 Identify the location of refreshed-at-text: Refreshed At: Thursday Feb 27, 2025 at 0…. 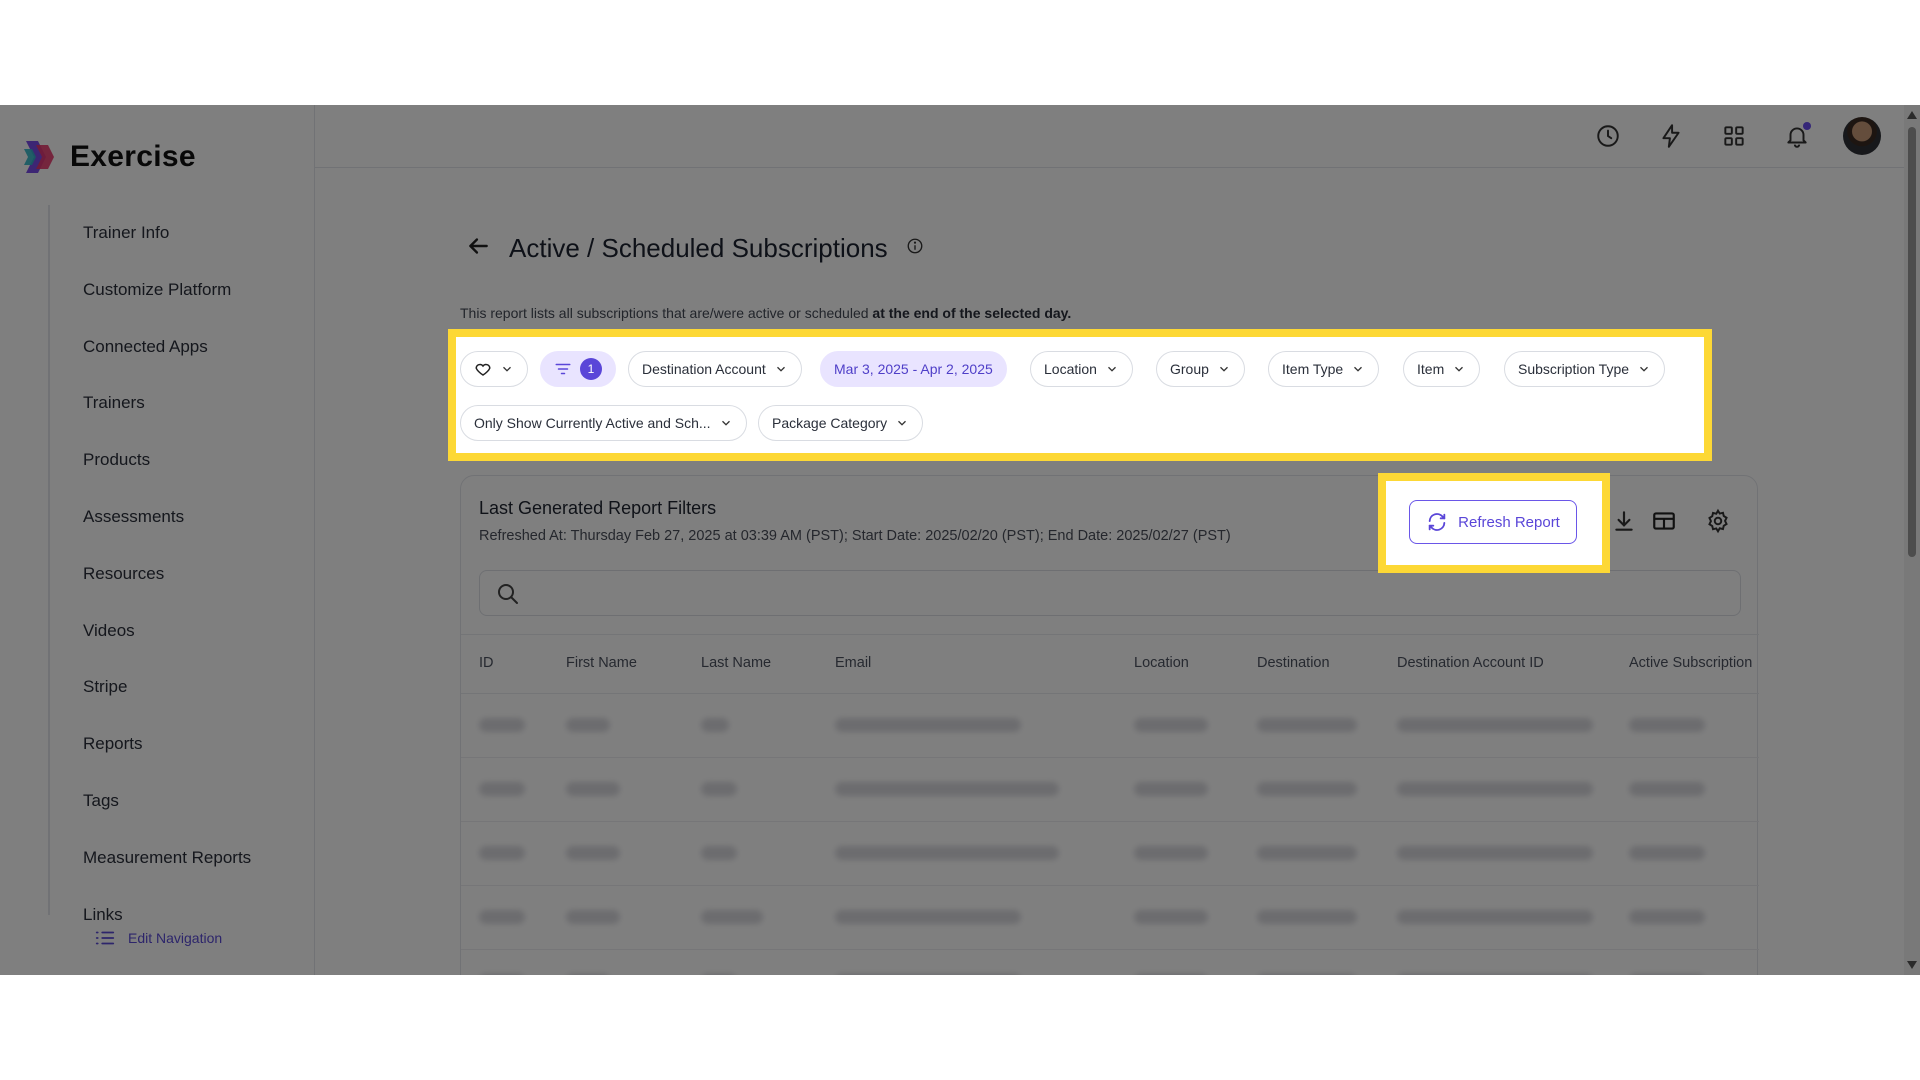
(855, 536).